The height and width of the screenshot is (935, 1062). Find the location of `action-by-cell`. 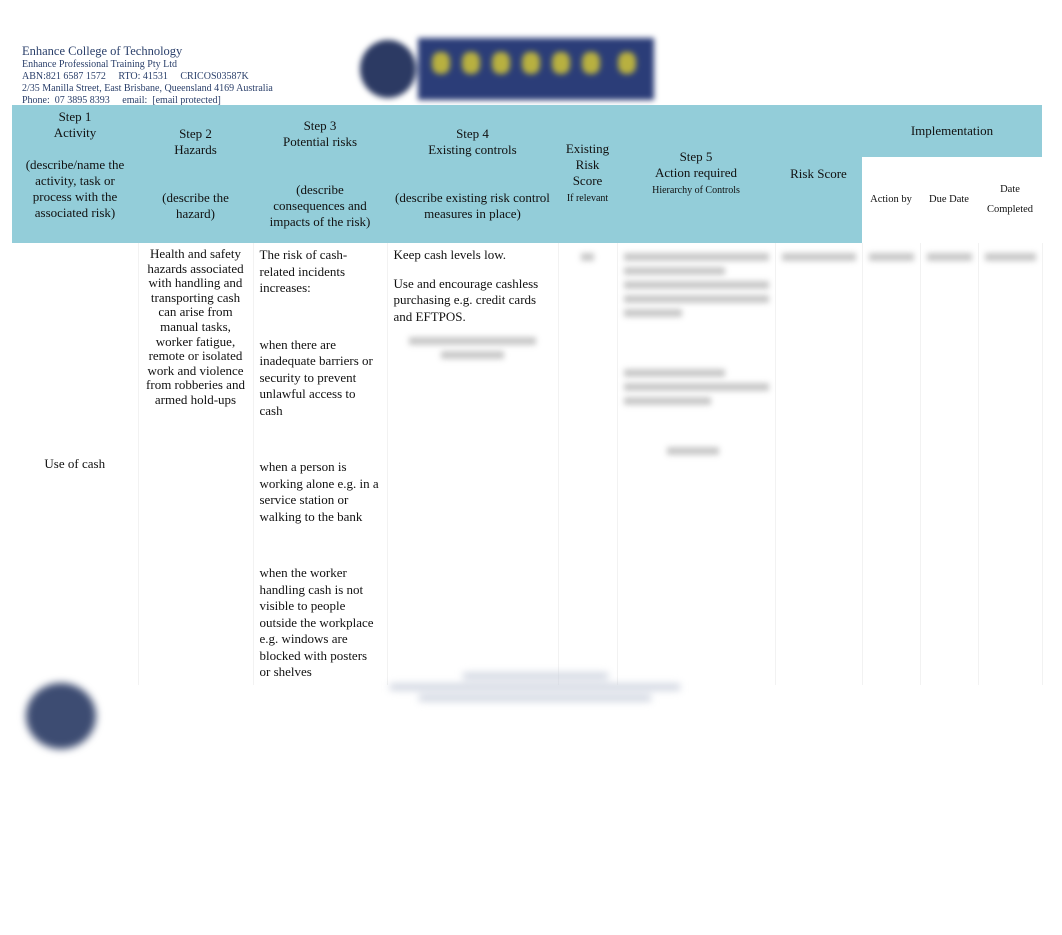

action-by-cell is located at coordinates (891, 464).